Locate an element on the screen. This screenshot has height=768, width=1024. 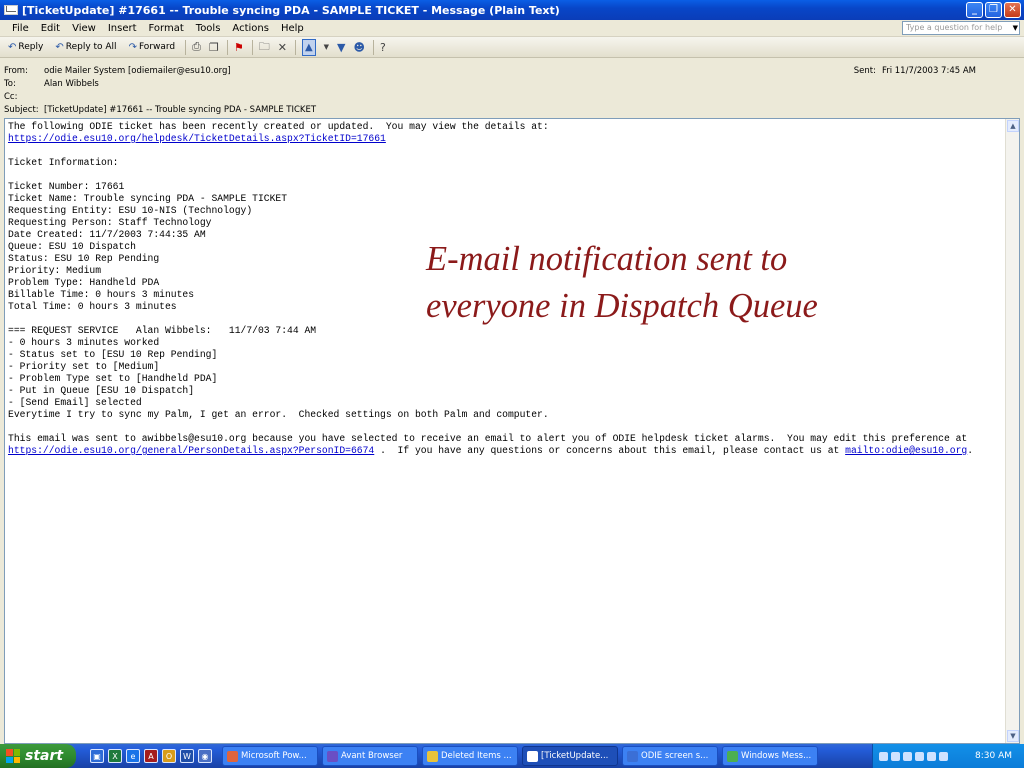
volume-icon is located at coordinates (907, 756).